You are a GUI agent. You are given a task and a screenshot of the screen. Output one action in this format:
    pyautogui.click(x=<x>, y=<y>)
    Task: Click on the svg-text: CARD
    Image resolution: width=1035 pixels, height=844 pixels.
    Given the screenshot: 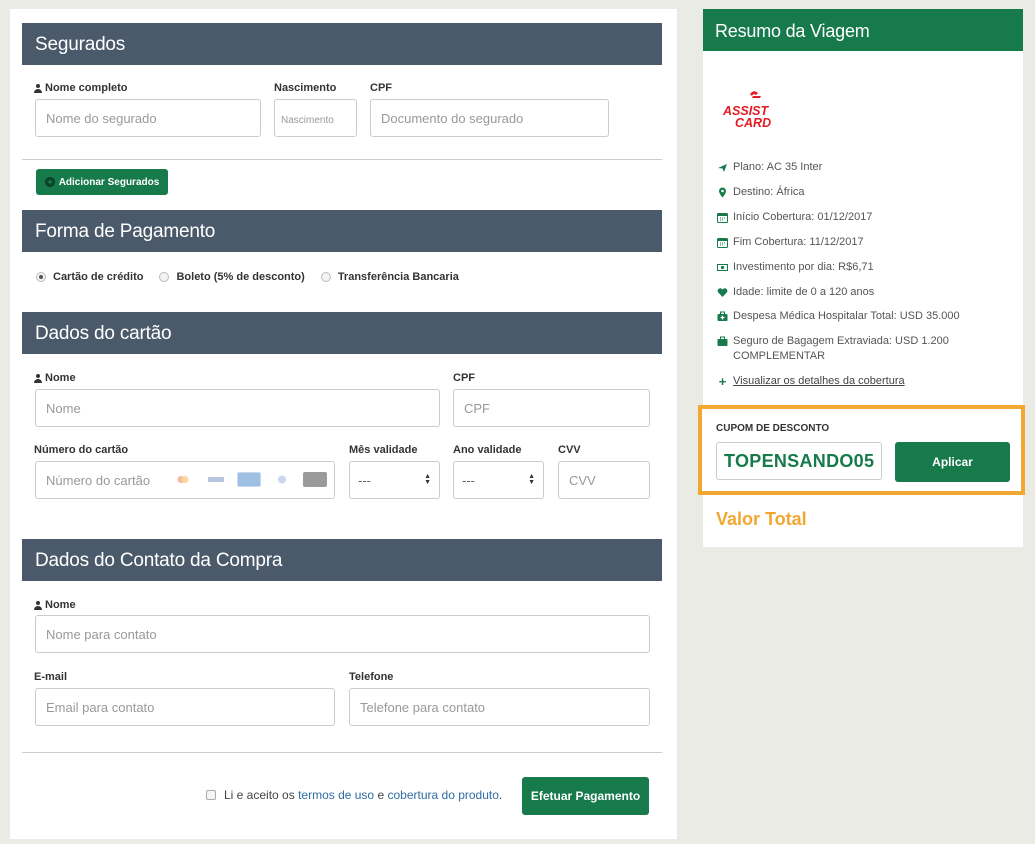 What is the action you would take?
    pyautogui.click(x=753, y=123)
    